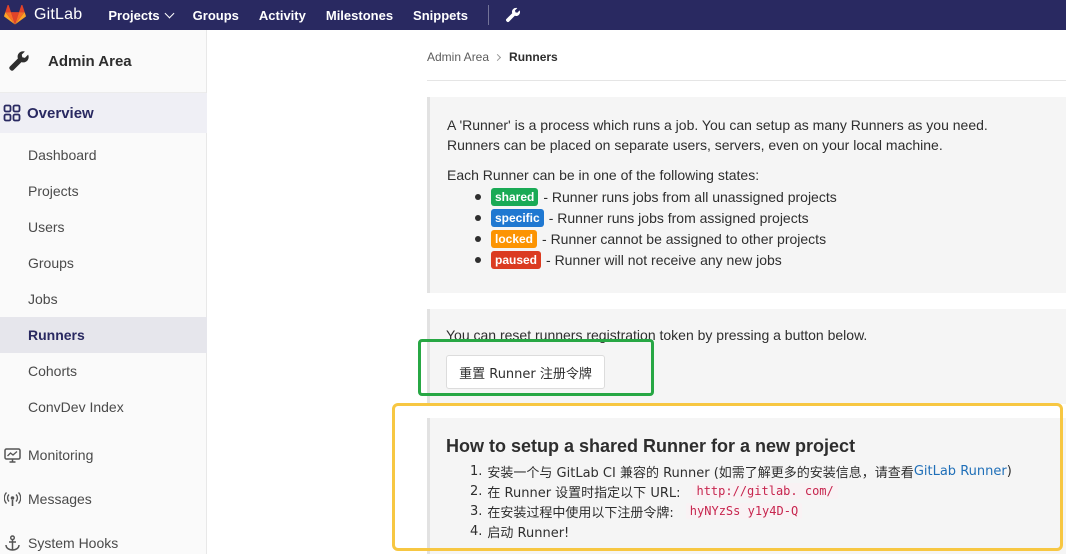 This screenshot has height=554, width=1066. I want to click on sidebar-item-projects: Projects, so click(103, 191).